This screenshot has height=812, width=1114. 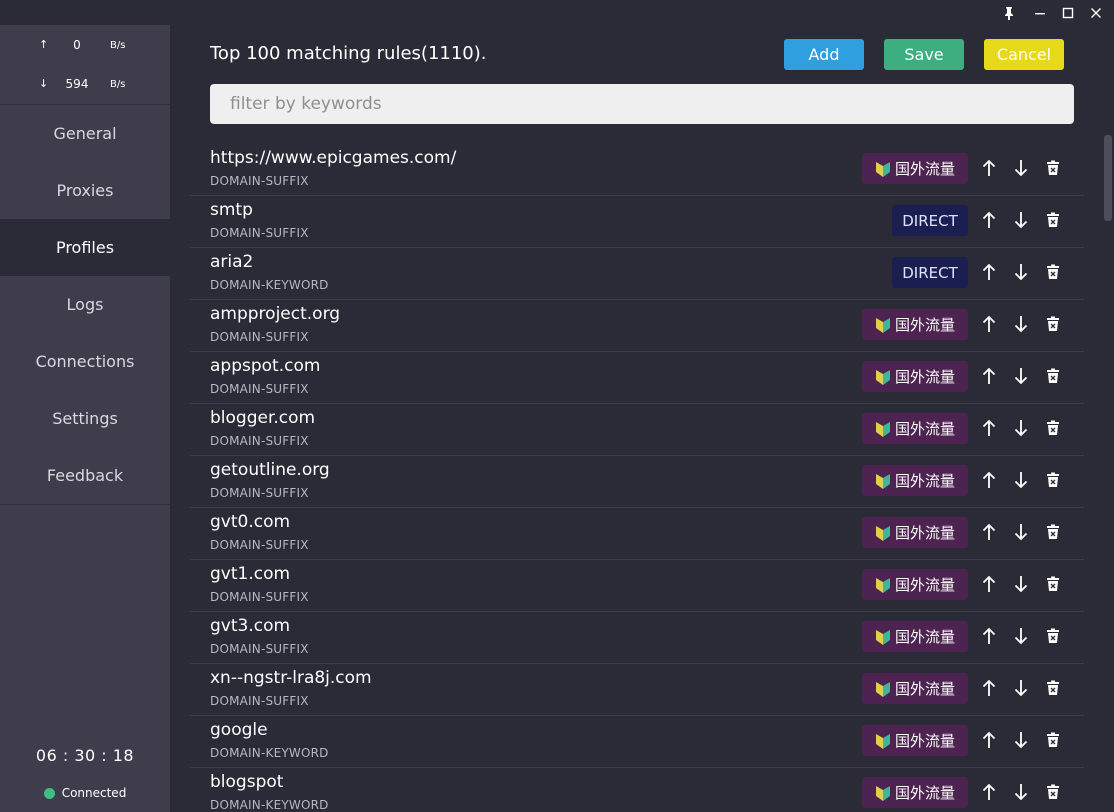 I want to click on rule-row: appspot.com DOMAIN-SUFFIX 国外流量, so click(x=637, y=378).